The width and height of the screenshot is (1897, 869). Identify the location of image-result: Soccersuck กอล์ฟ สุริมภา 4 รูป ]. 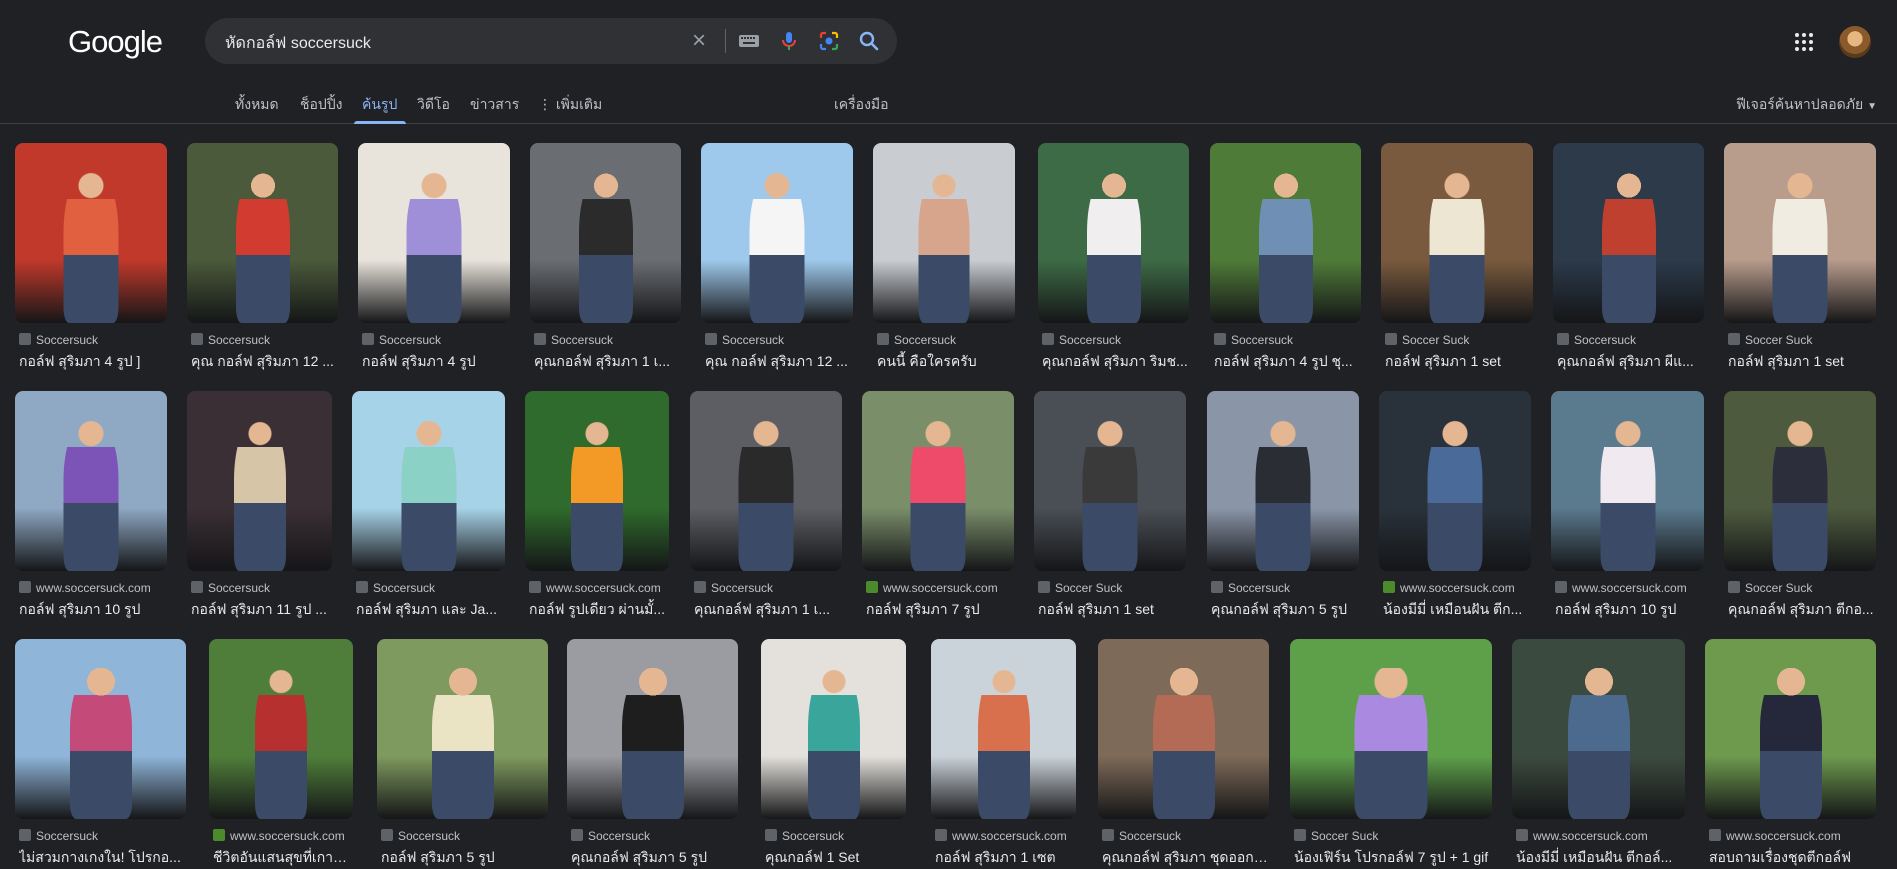
(91, 258).